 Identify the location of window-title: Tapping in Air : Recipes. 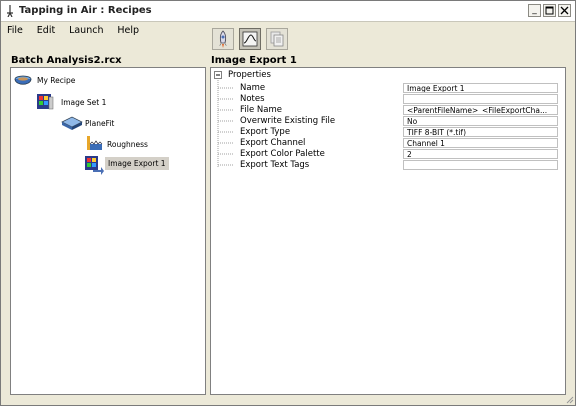
(85, 10).